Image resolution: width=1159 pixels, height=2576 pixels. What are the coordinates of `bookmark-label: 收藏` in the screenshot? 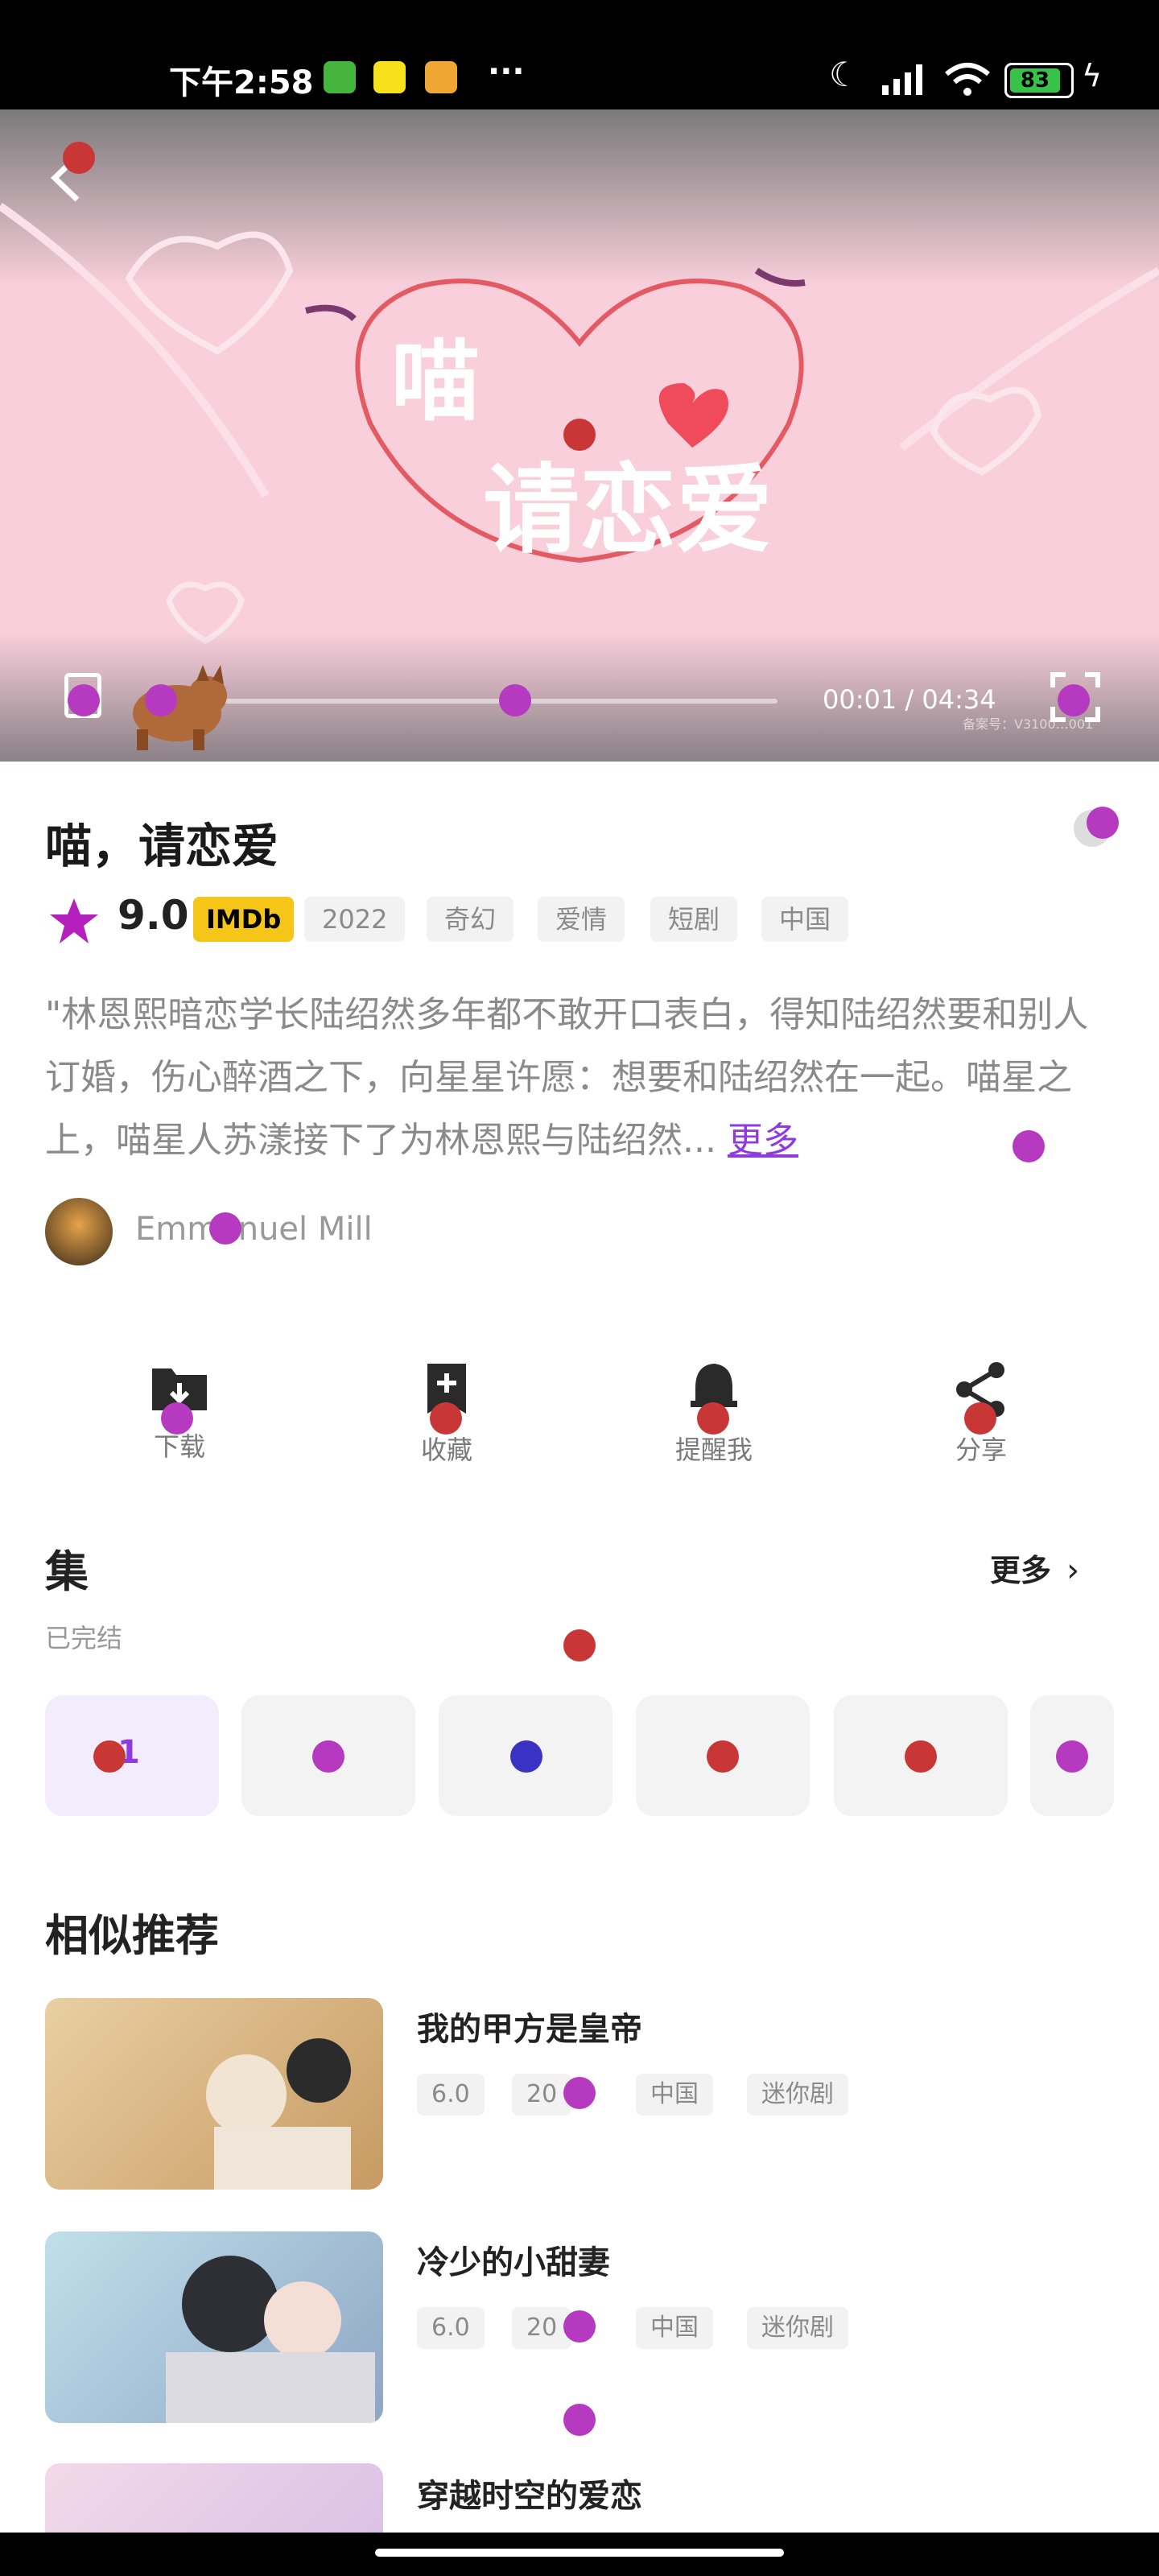 It's located at (446, 1450).